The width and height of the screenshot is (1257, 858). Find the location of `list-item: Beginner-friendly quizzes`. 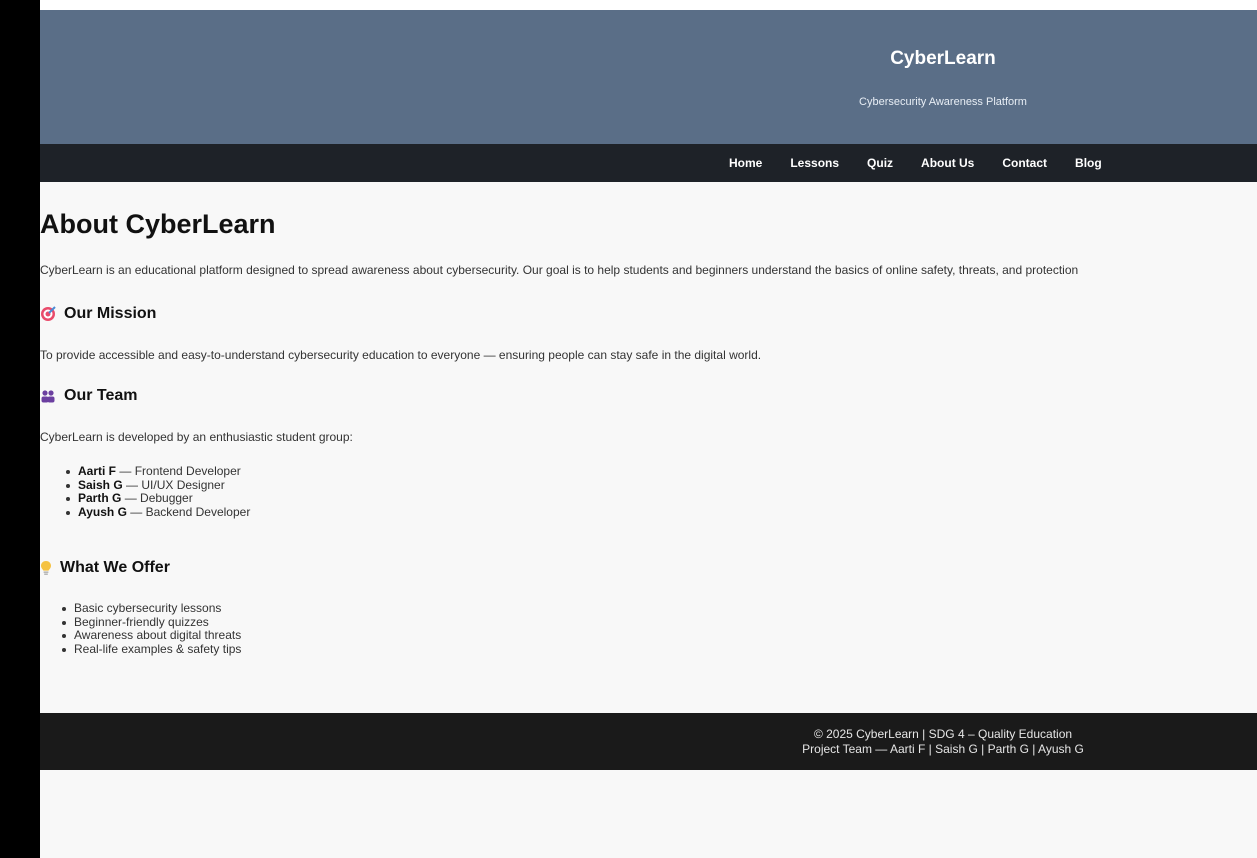

list-item: Beginner-friendly quizzes is located at coordinates (151, 622).